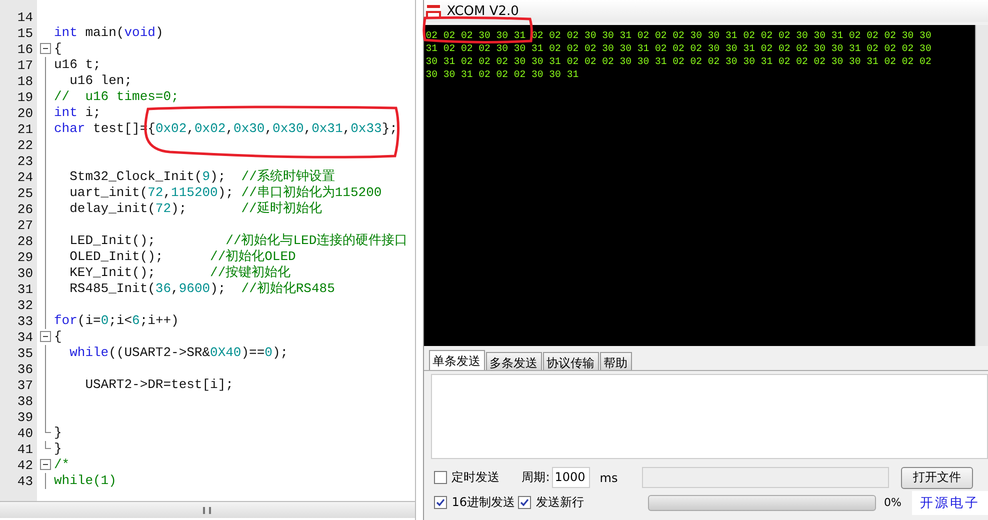  Describe the element at coordinates (679, 61) in the screenshot. I see `received-data-line: 30 31 02 02 02 30 30 31 02 02 02 30 30 31 02 02 02 30 30 31 02 02 02 30 30 31 02 02 02` at that location.